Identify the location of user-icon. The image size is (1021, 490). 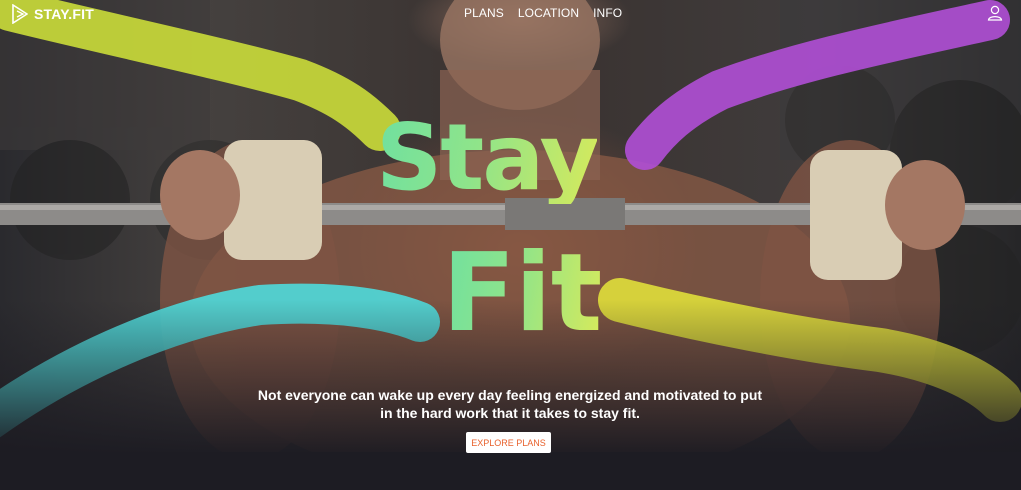
(995, 13).